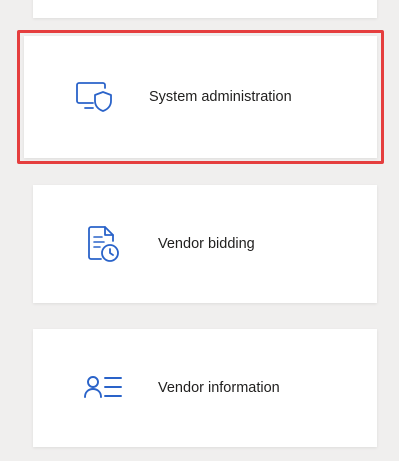  I want to click on document-clock-icon, so click(103, 244).